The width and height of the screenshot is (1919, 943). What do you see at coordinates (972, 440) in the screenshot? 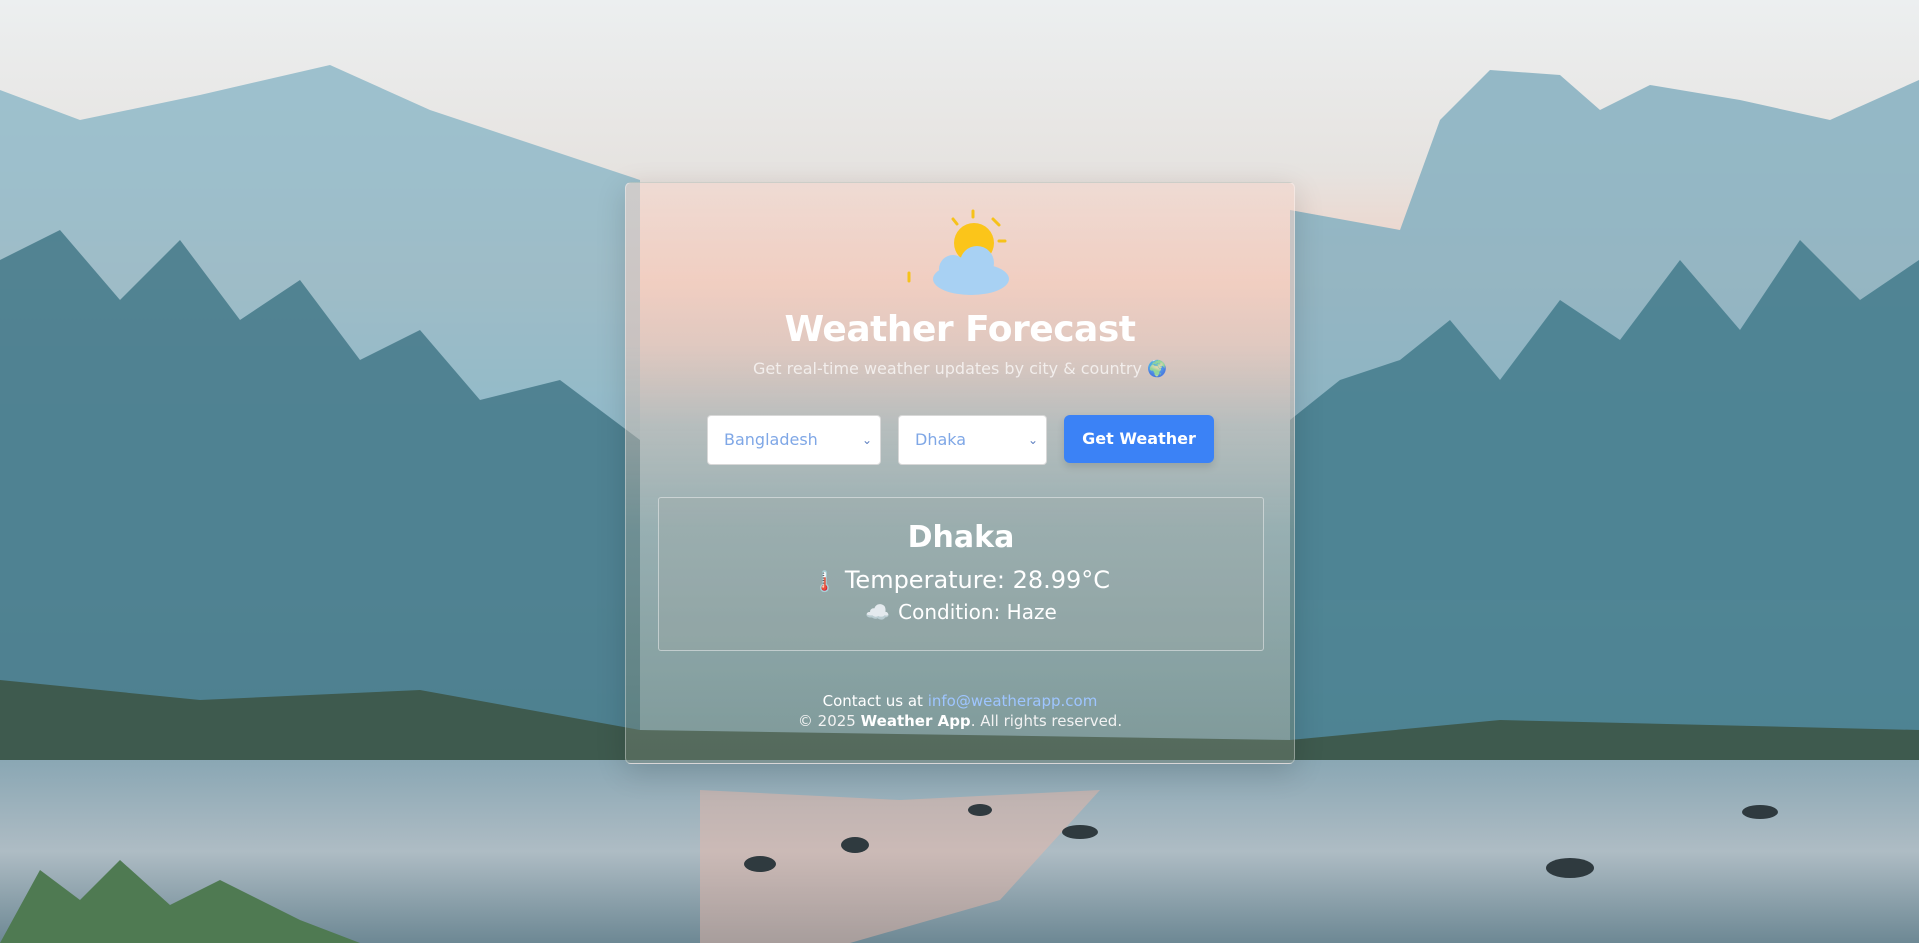
I see `city-select: Dhaka ⌄` at bounding box center [972, 440].